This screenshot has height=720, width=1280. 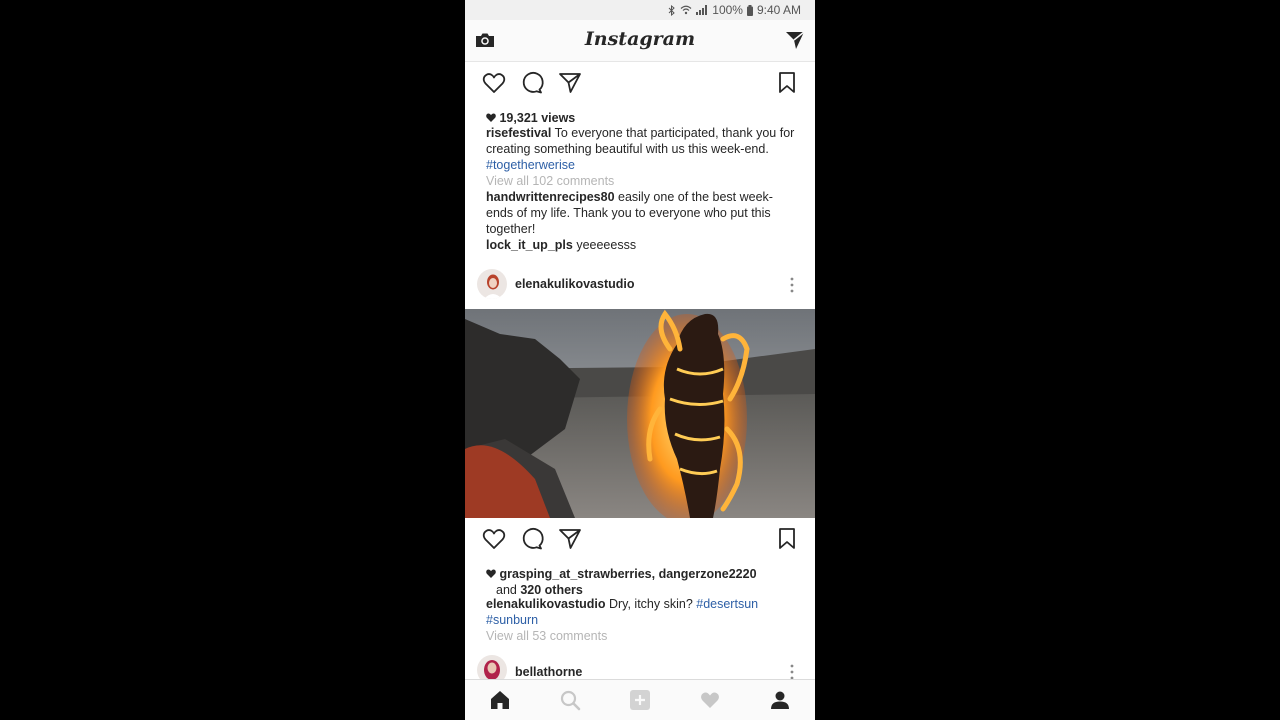 I want to click on add-icon, so click(x=640, y=700).